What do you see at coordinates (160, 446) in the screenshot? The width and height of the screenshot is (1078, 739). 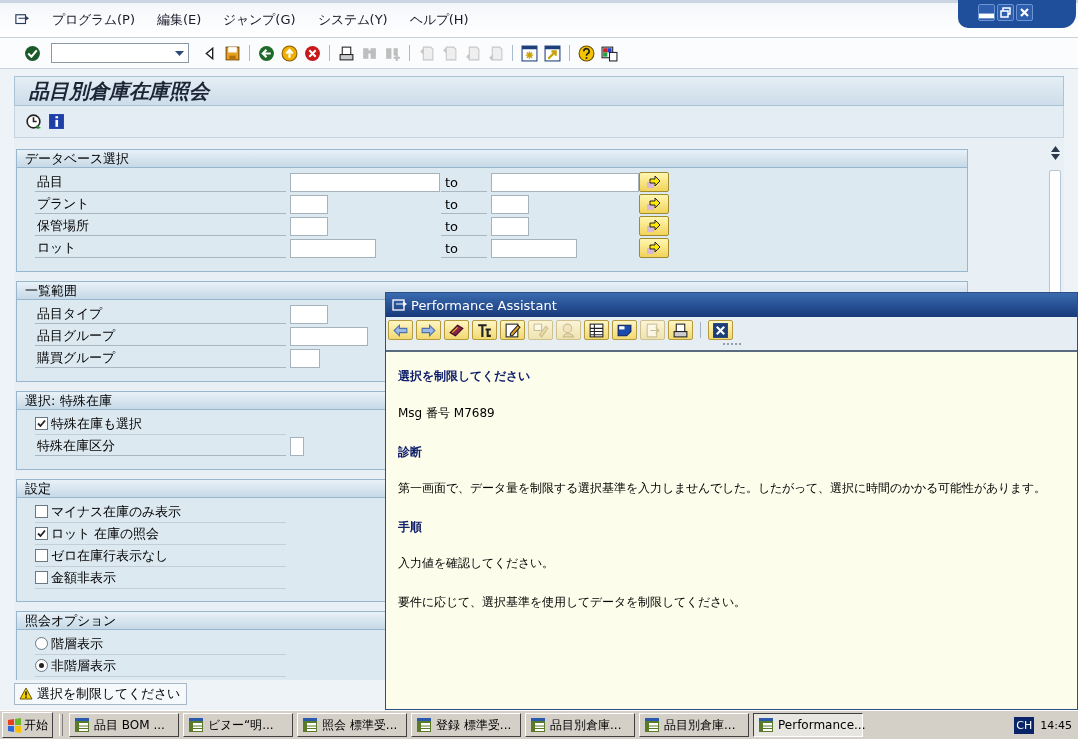 I see `field-label: 特殊在庫区分` at bounding box center [160, 446].